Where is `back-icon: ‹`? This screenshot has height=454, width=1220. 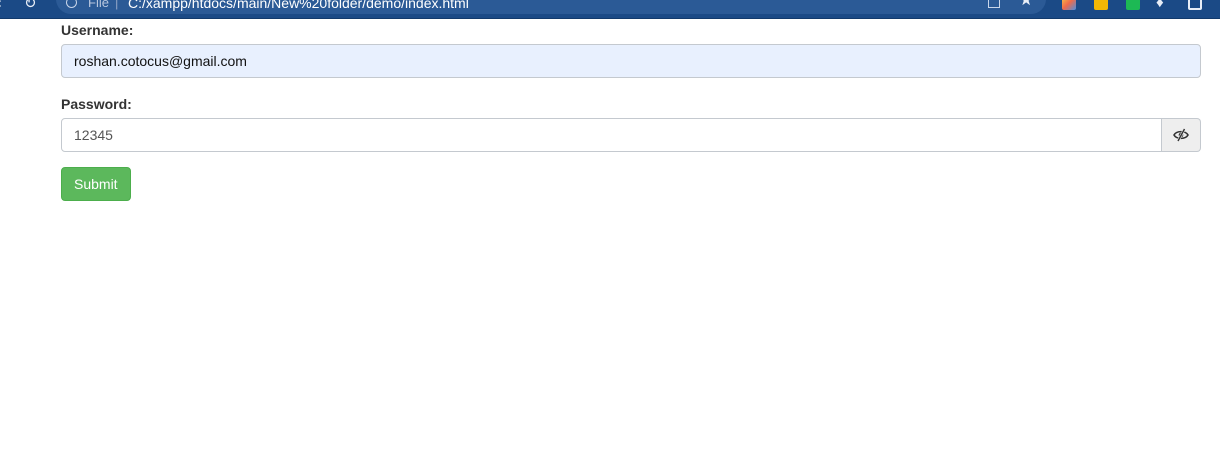
back-icon: ‹ is located at coordinates (1, 6).